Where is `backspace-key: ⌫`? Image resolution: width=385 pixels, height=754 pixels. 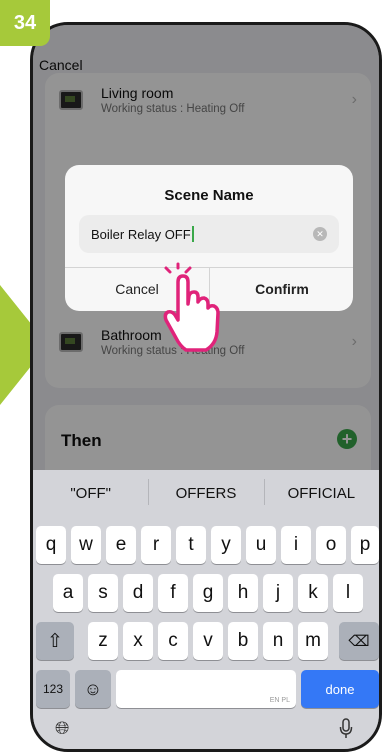 backspace-key: ⌫ is located at coordinates (359, 641).